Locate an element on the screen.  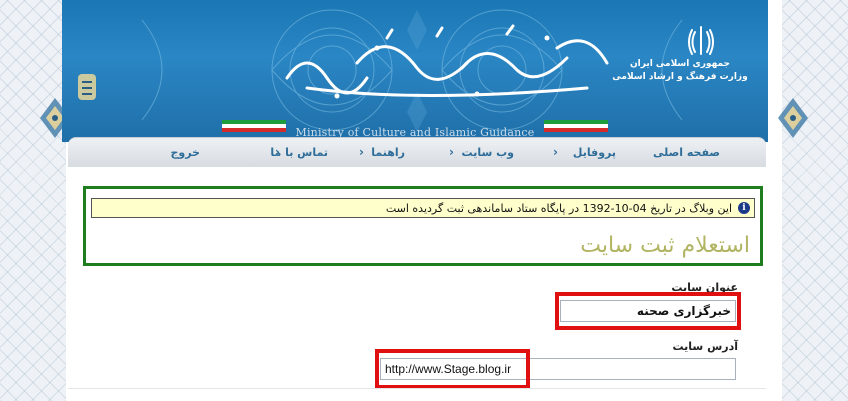
site-address-value: http://www.Stage.blog.ir is located at coordinates (448, 369).